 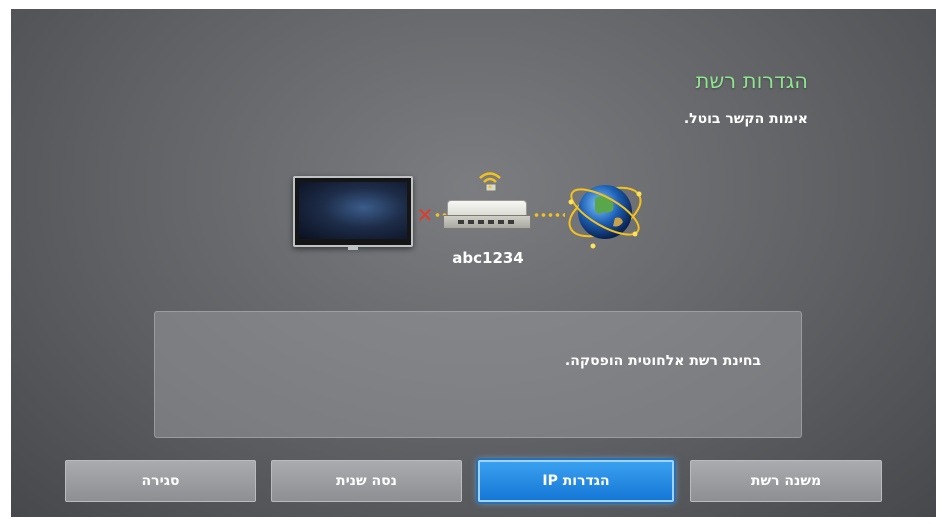 I want to click on dialog-title: הגדרות רשת, so click(x=751, y=81).